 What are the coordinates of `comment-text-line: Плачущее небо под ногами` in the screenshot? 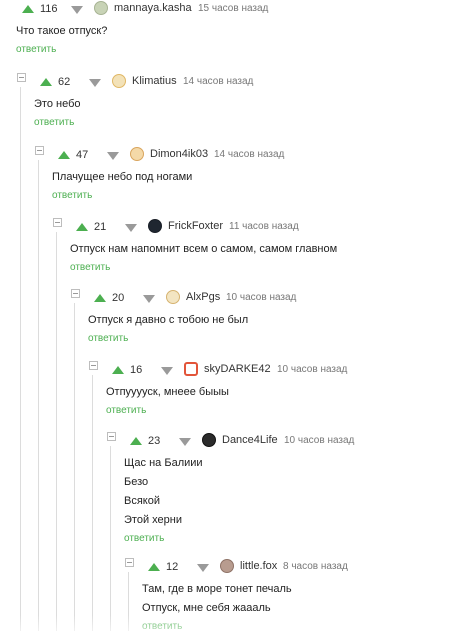 It's located at (122, 177).